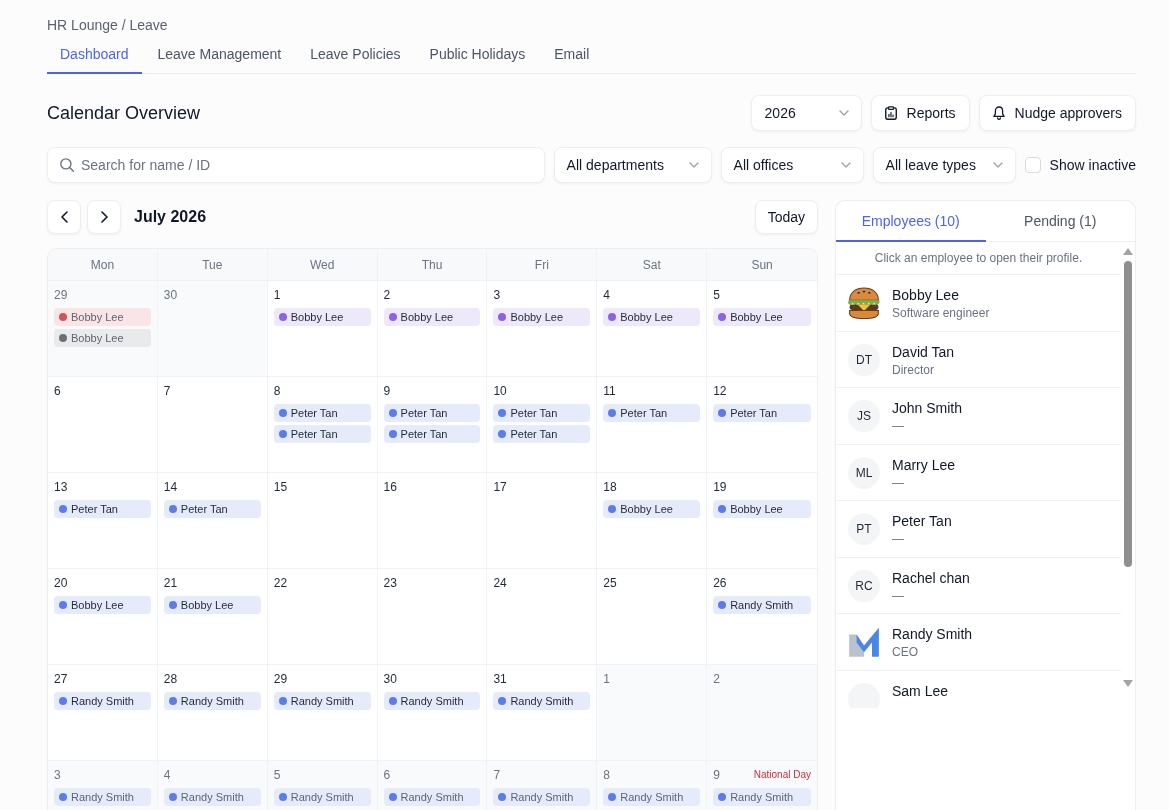 The width and height of the screenshot is (1169, 810). What do you see at coordinates (941, 313) in the screenshot?
I see `employee-role: Software engineer` at bounding box center [941, 313].